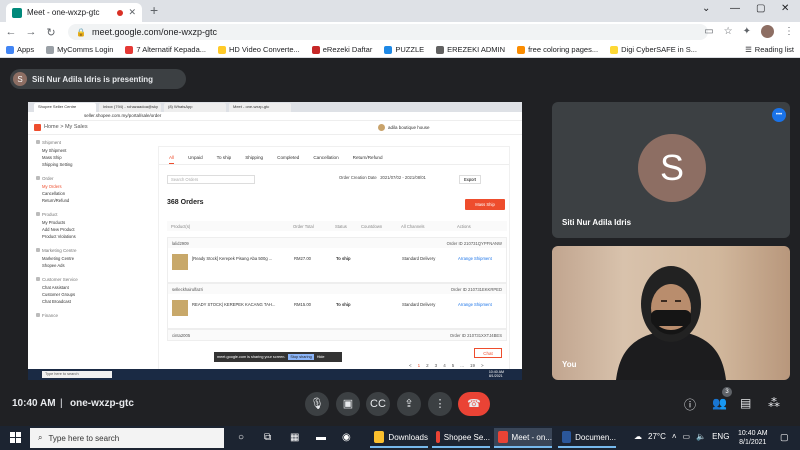  Describe the element at coordinates (687, 436) in the screenshot. I see `network-icon: ▭` at that location.